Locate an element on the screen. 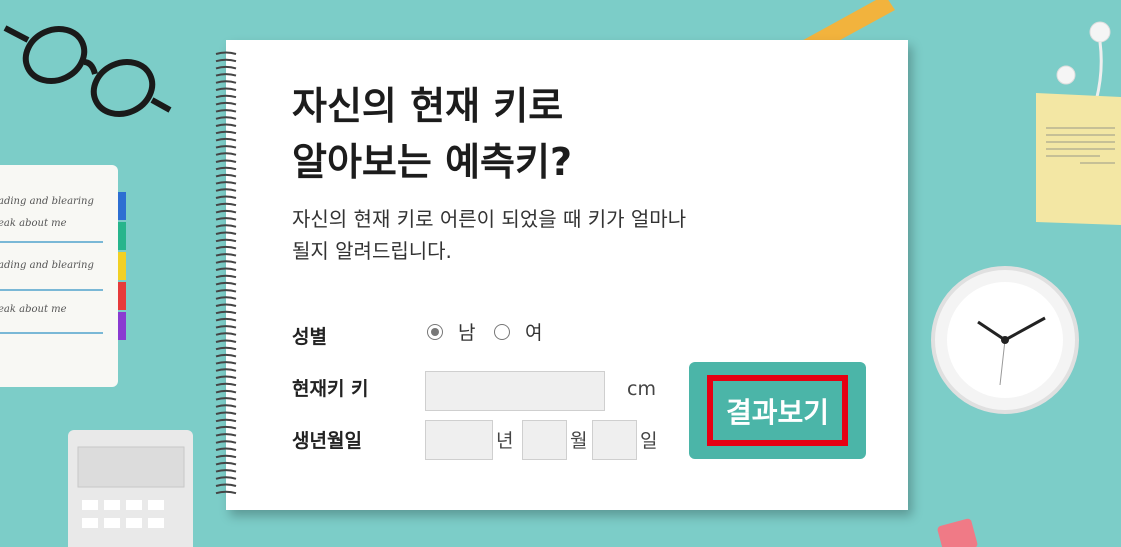 This screenshot has width=1121, height=547. gender-radio-male is located at coordinates (435, 332).